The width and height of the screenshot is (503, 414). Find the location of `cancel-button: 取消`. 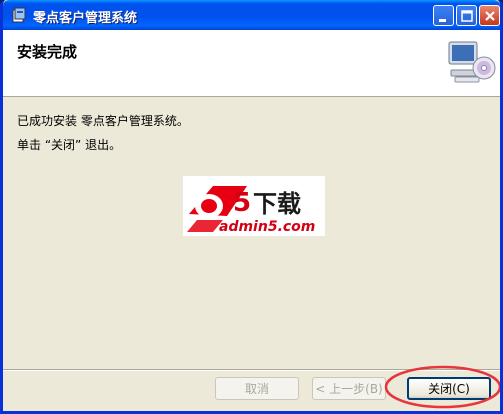

cancel-button: 取消 is located at coordinates (257, 388).